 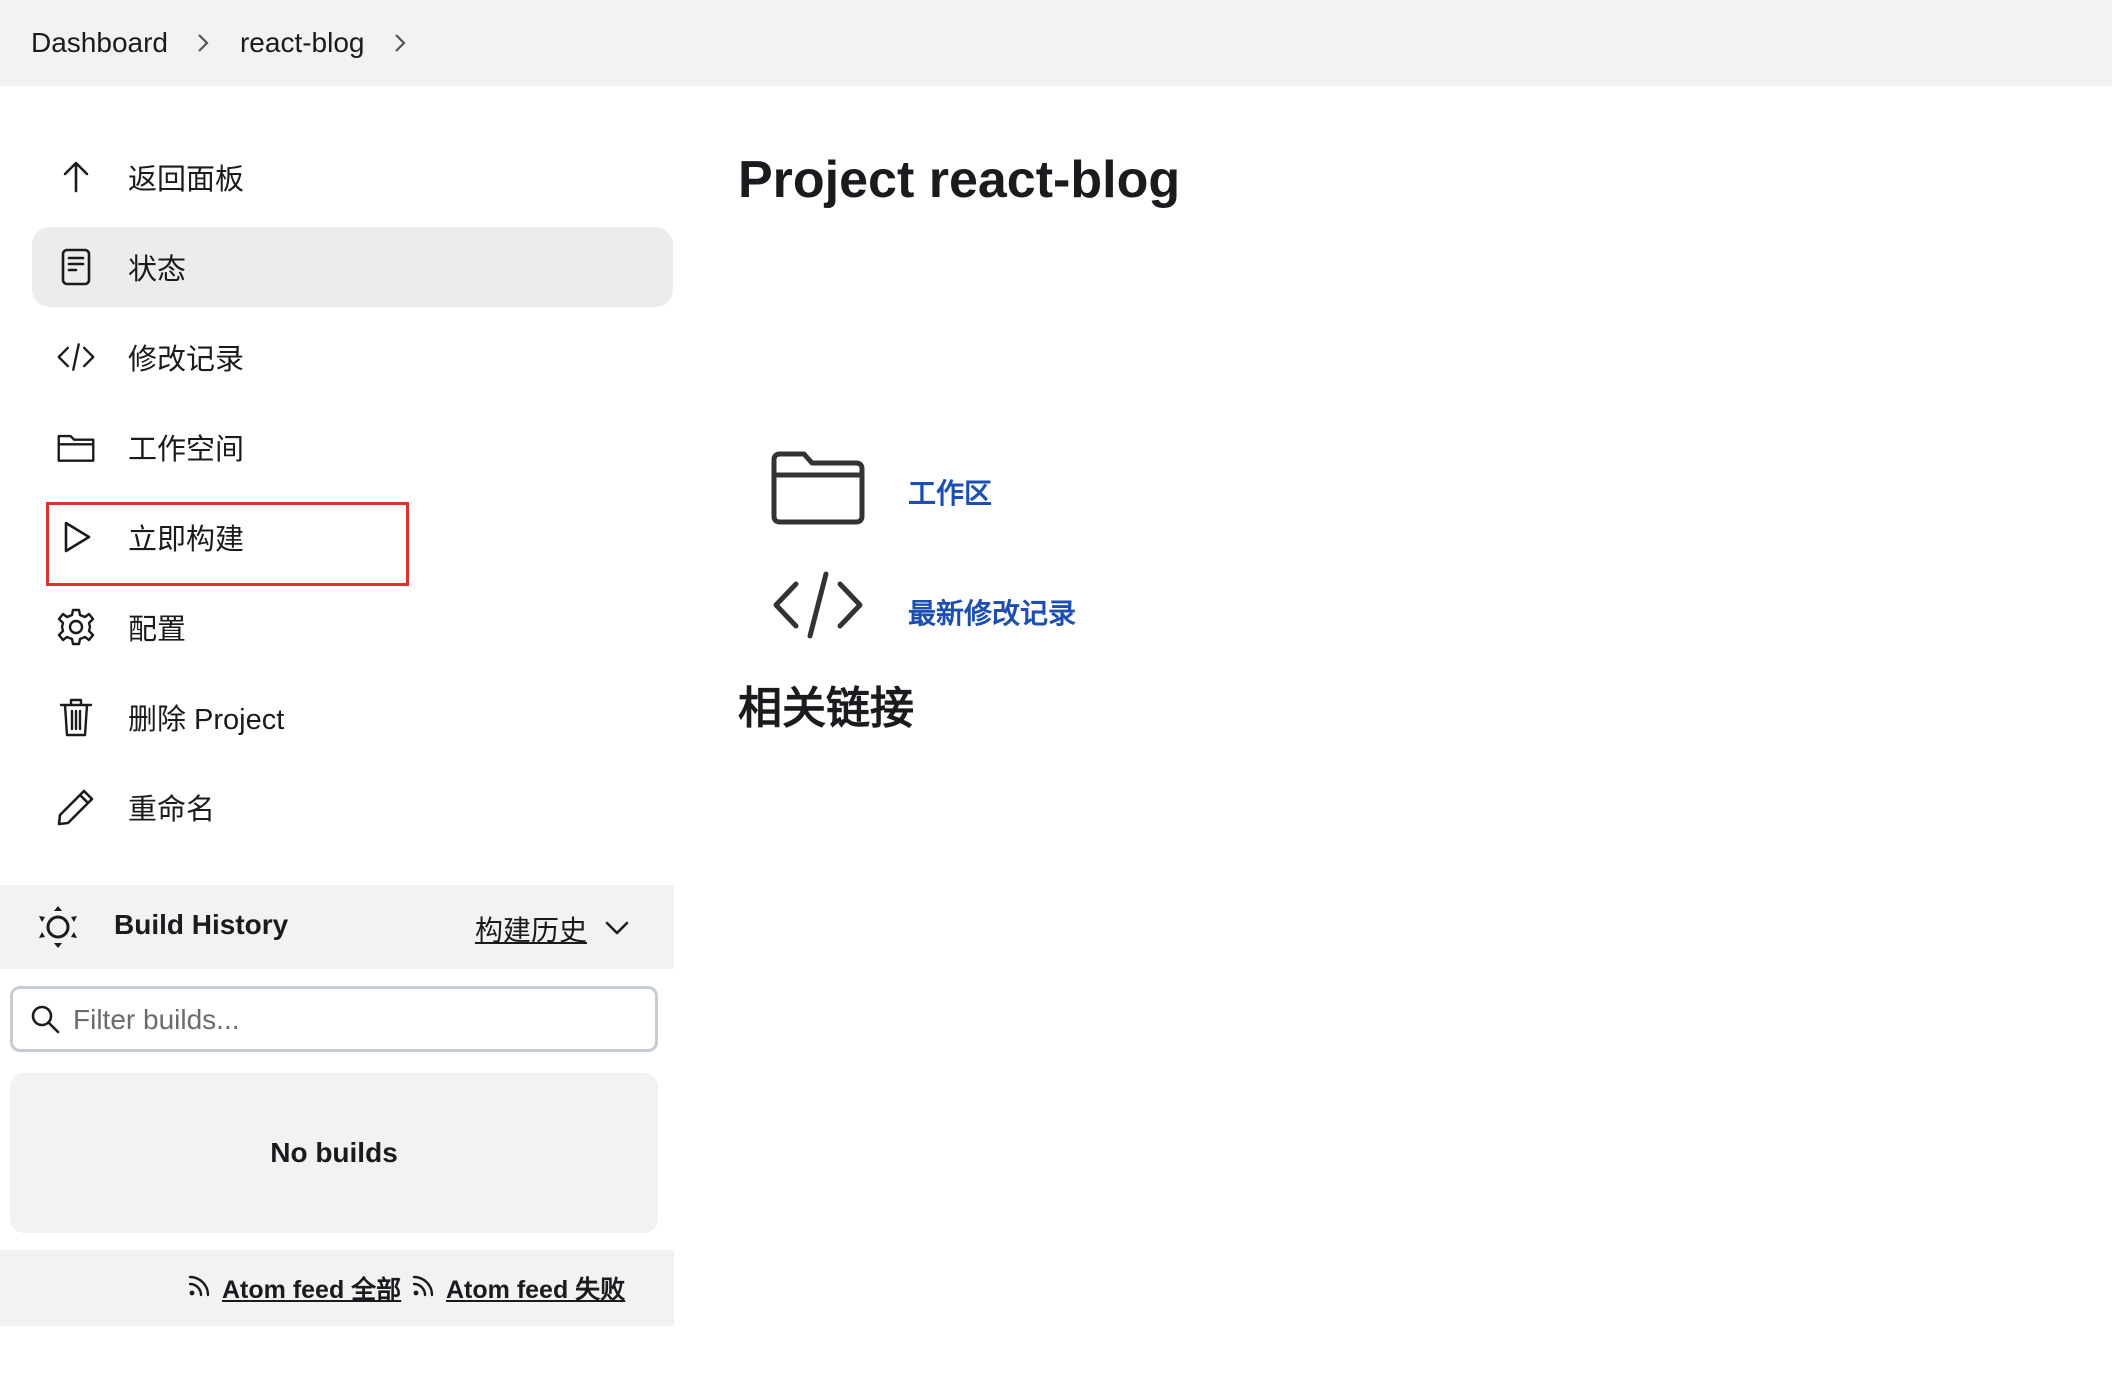 What do you see at coordinates (826, 708) in the screenshot?
I see `related-links-heading: 相关链接` at bounding box center [826, 708].